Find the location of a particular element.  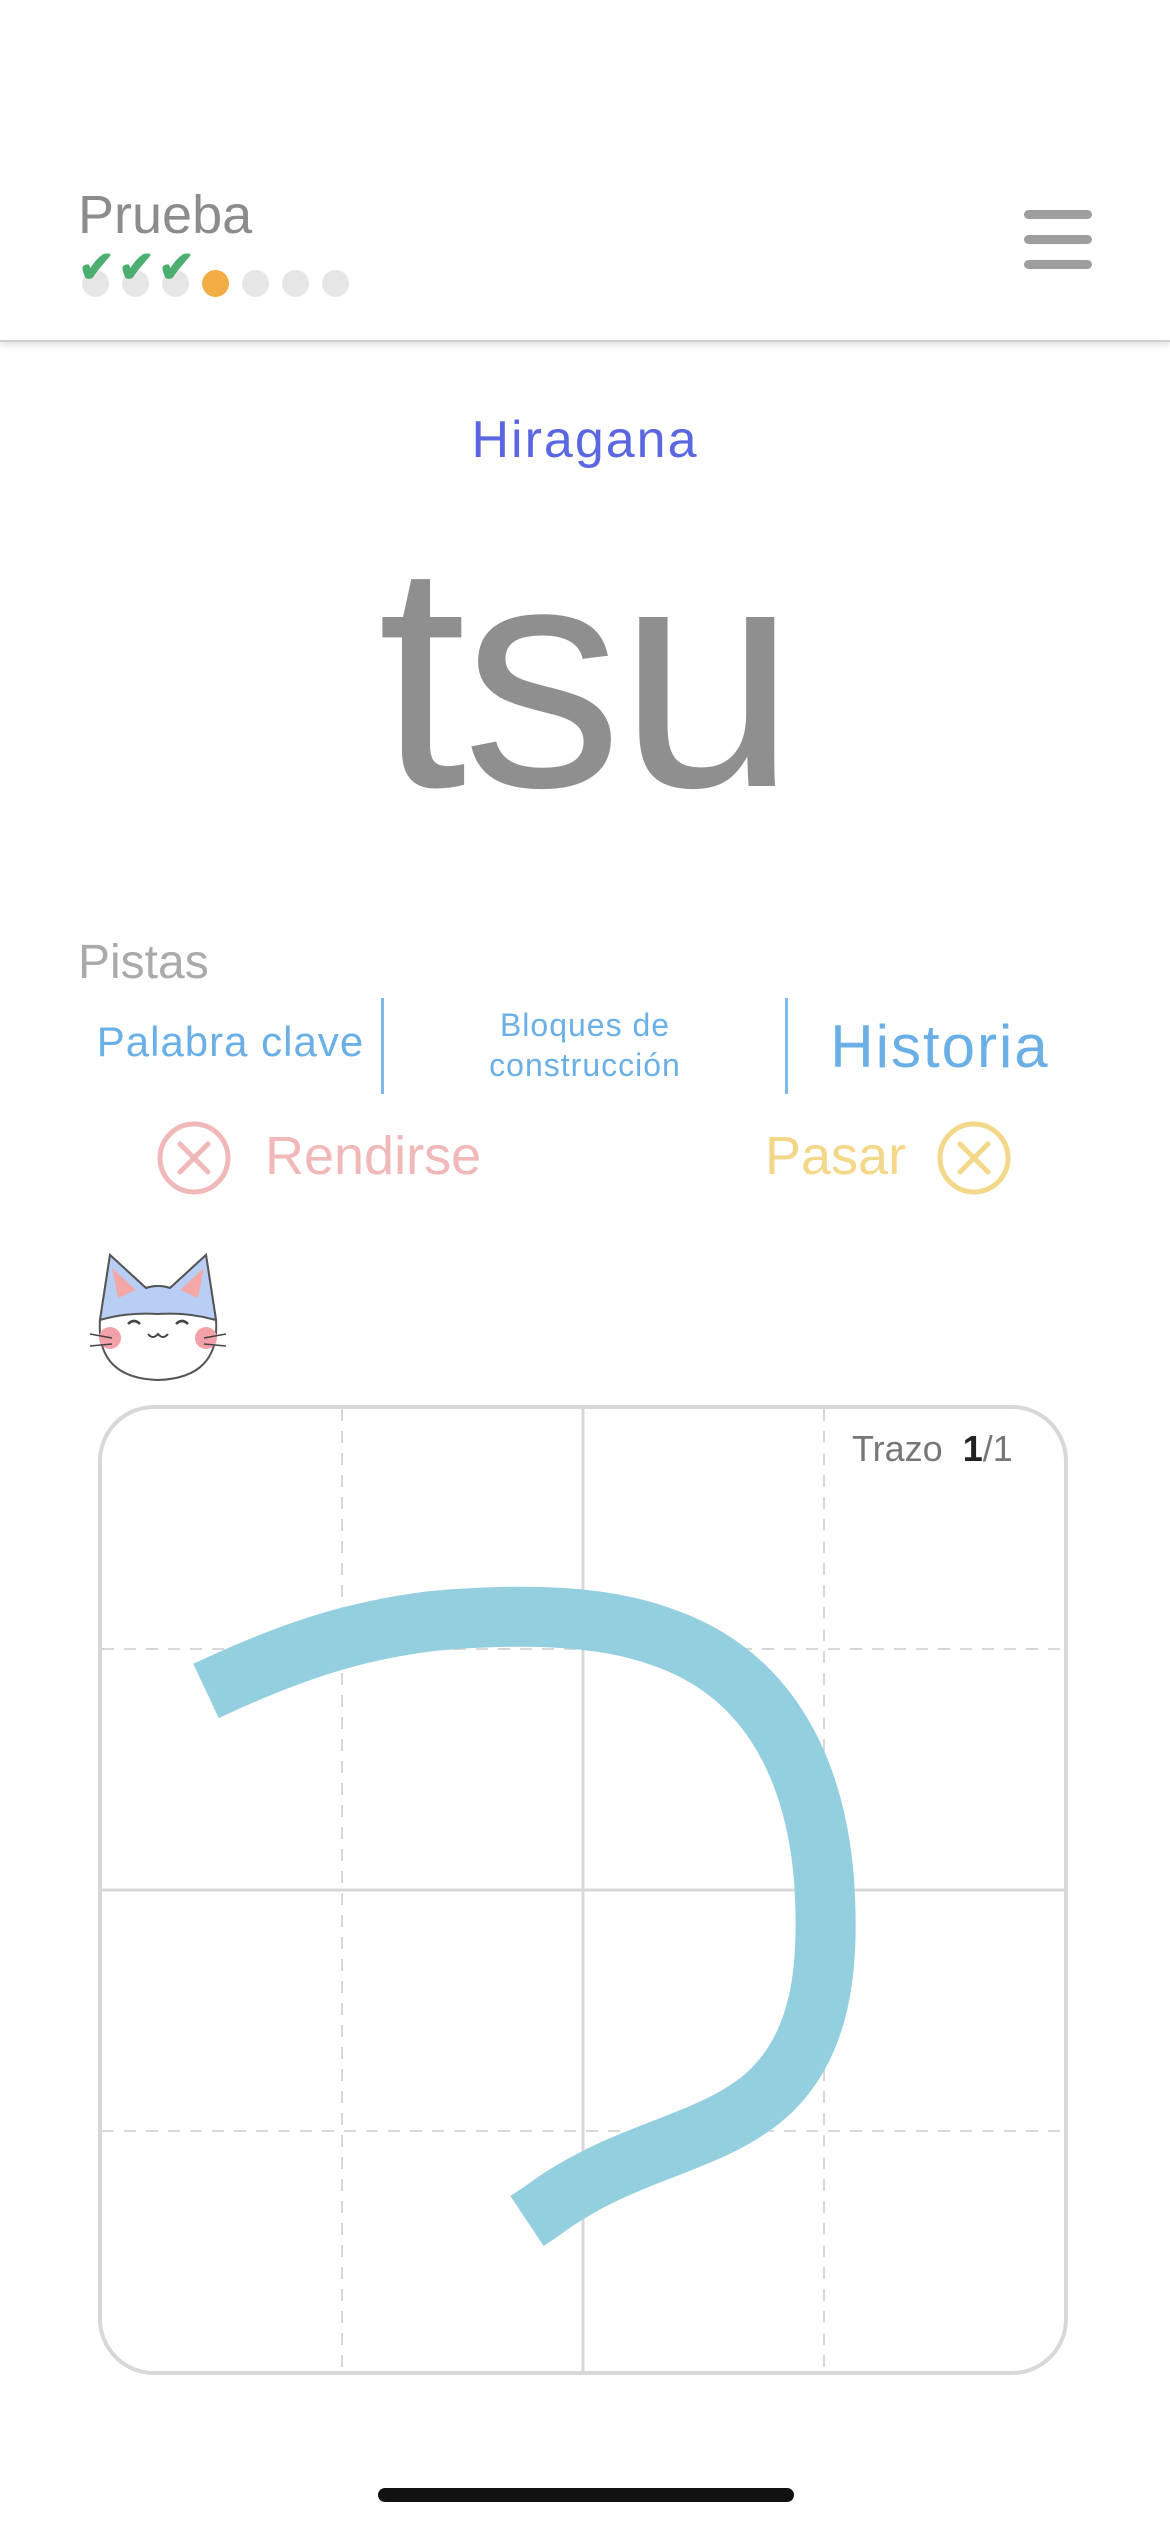

skip-button: Pasar is located at coordinates (835, 1156).